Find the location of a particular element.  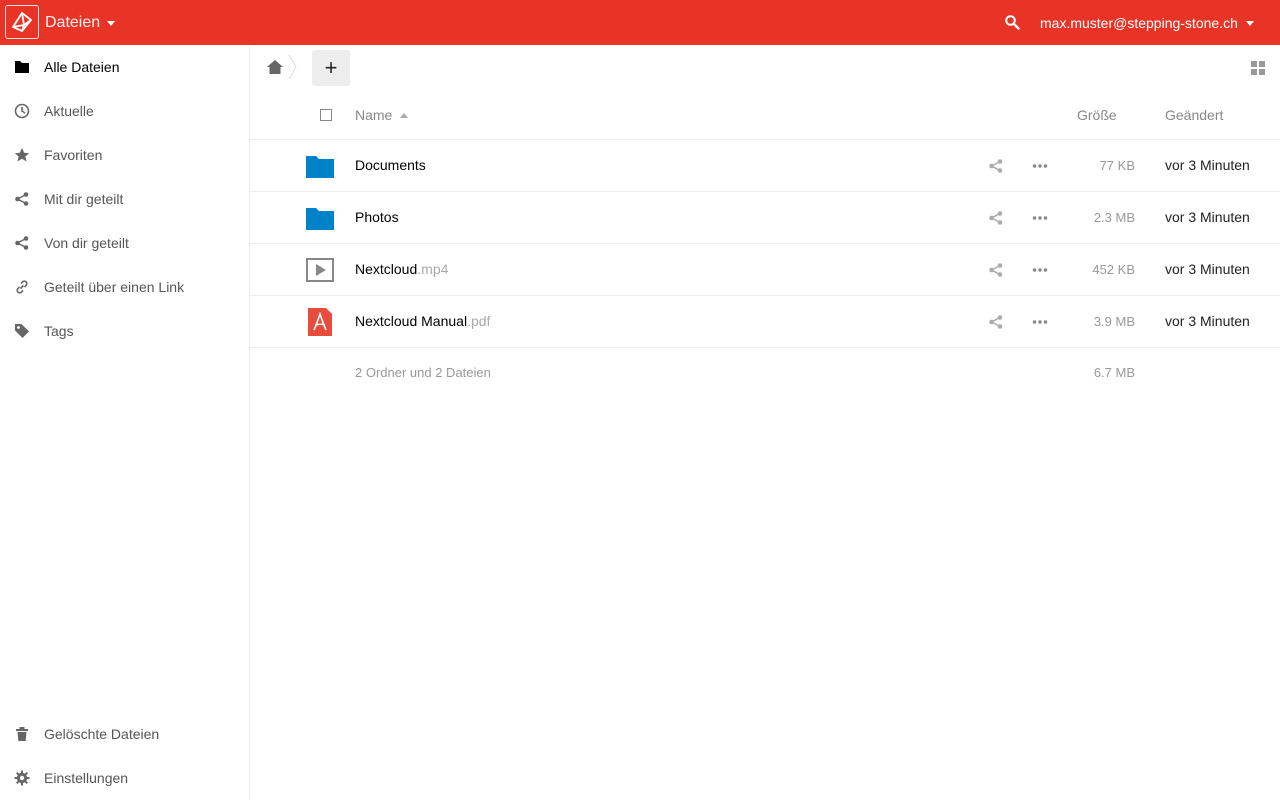

sidebar-item-label: Gelöschte Dateien is located at coordinates (102, 734).